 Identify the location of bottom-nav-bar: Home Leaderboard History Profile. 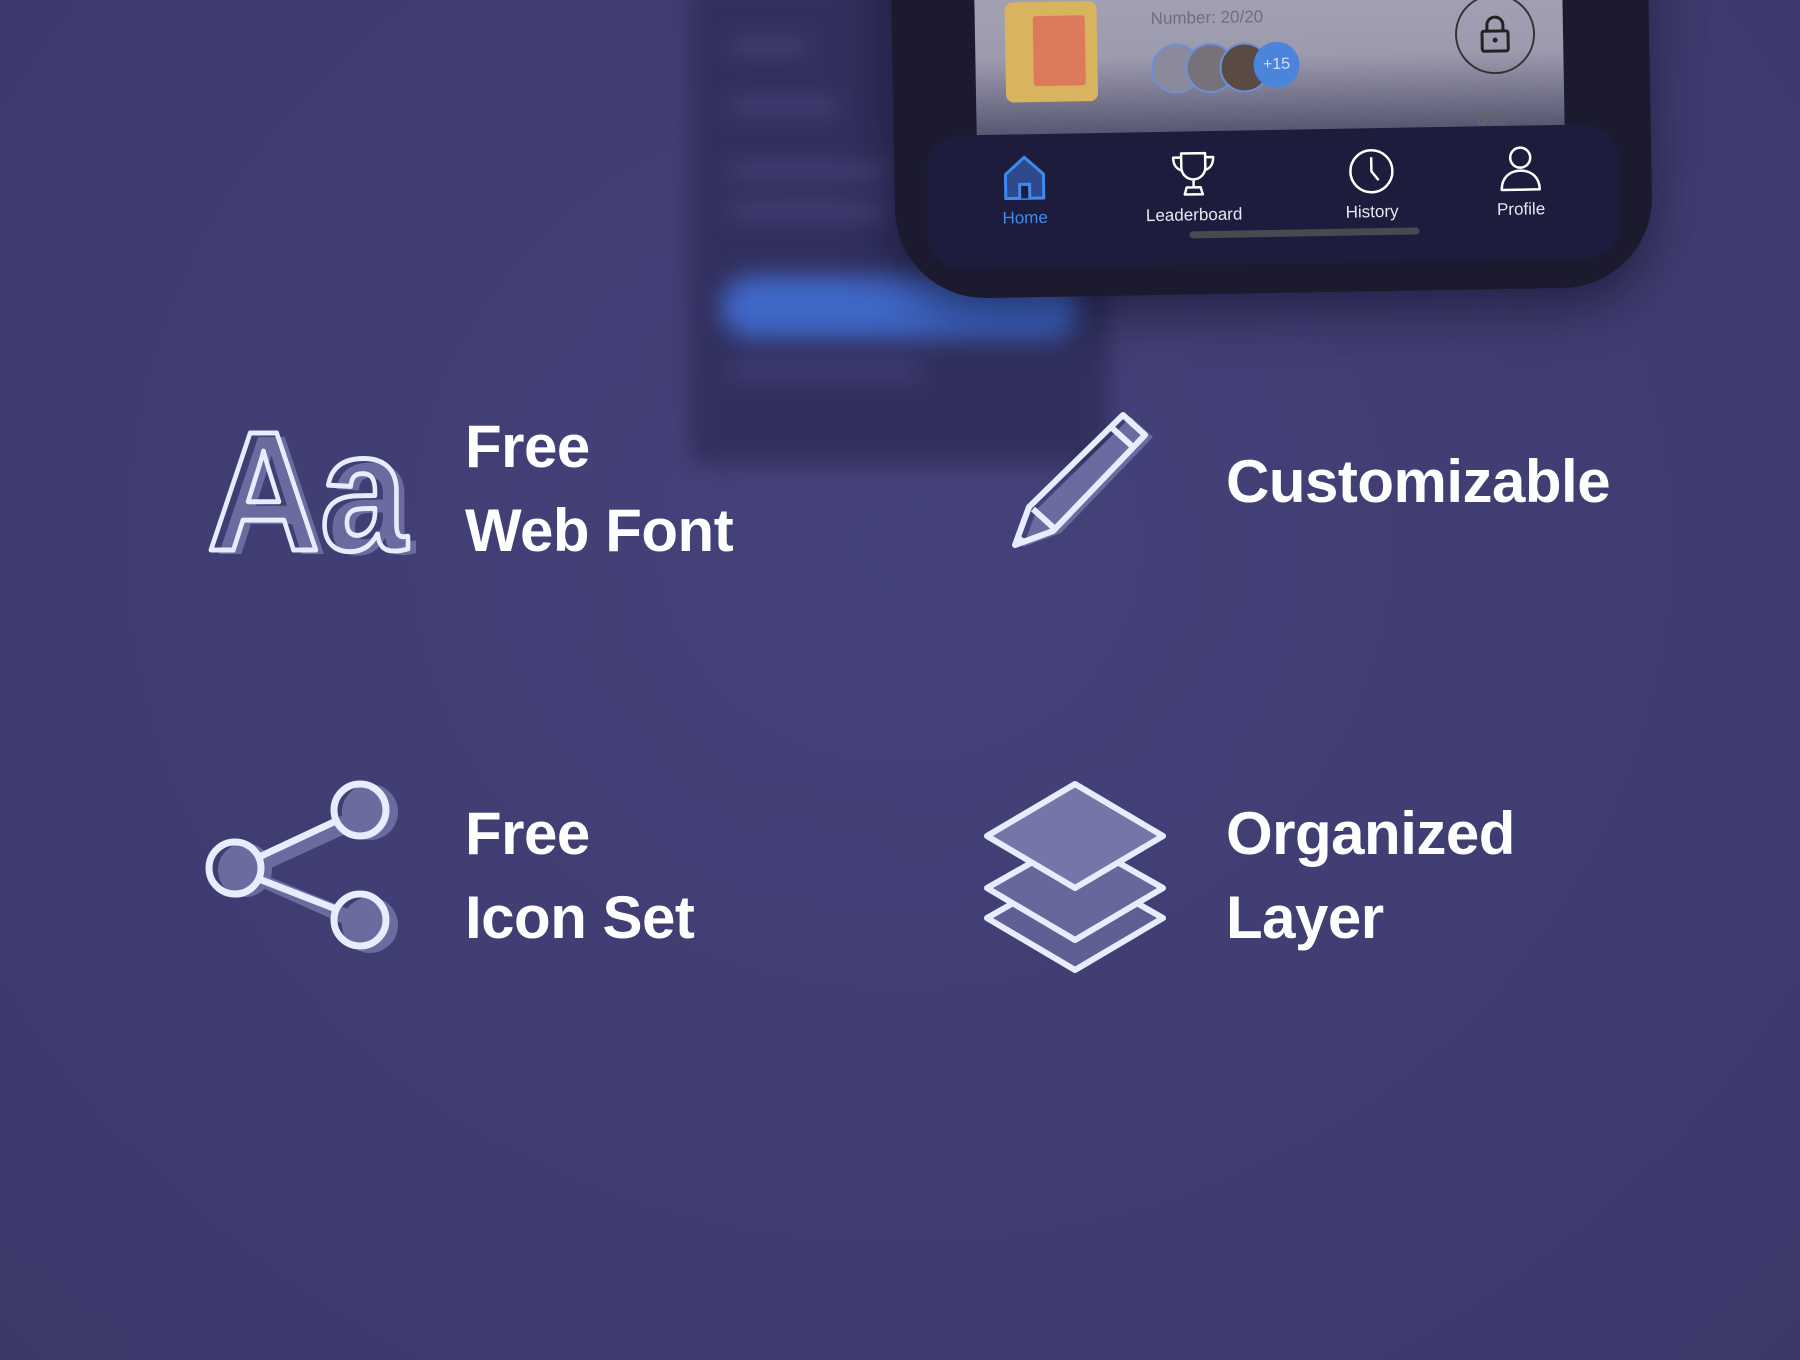
(1273, 196).